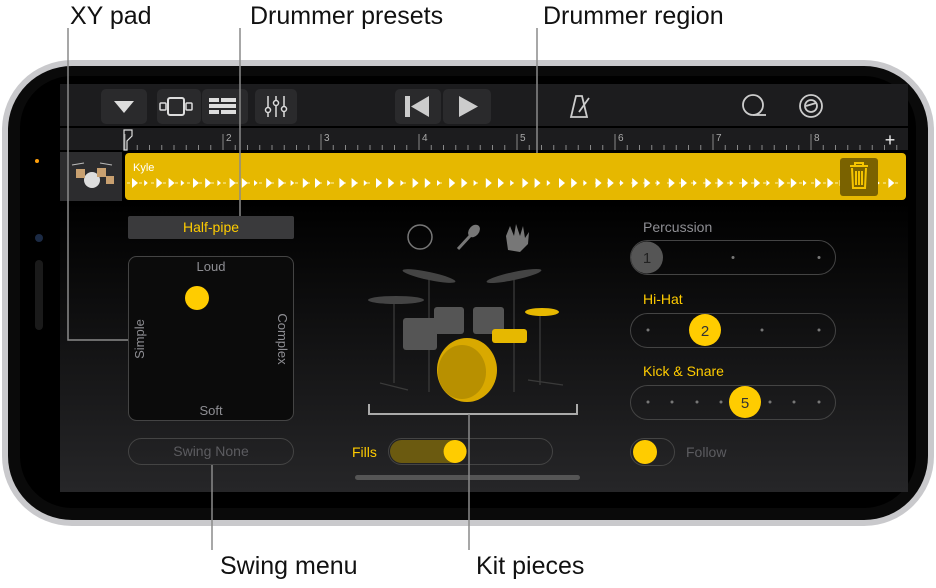 Image resolution: width=936 pixels, height=588 pixels. I want to click on list-view-icon, so click(222, 106).